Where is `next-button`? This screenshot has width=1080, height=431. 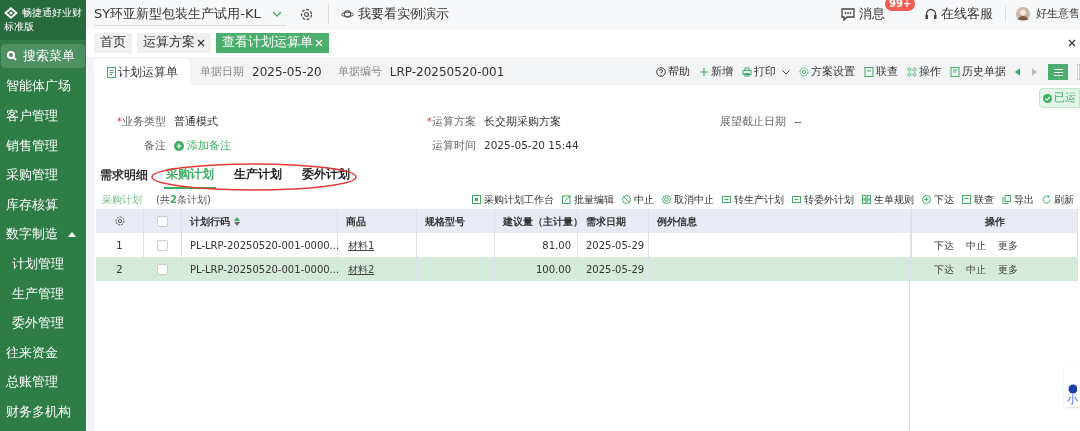 next-button is located at coordinates (1034, 72).